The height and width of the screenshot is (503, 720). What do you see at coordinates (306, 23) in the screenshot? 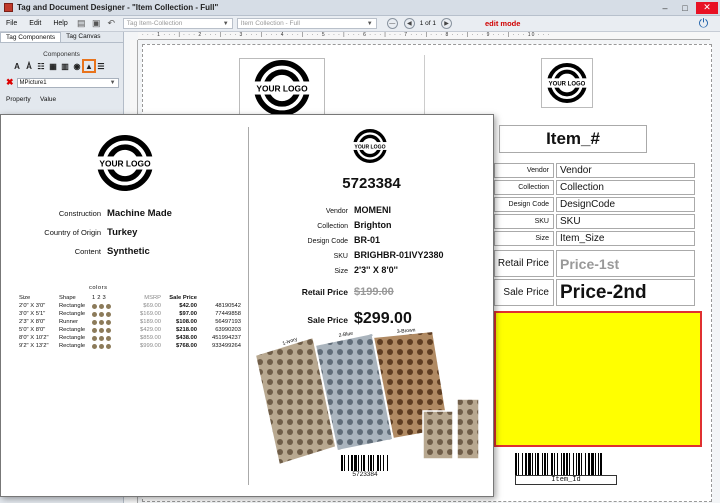
I see `document-select: Item Collection - Full ▼` at bounding box center [306, 23].